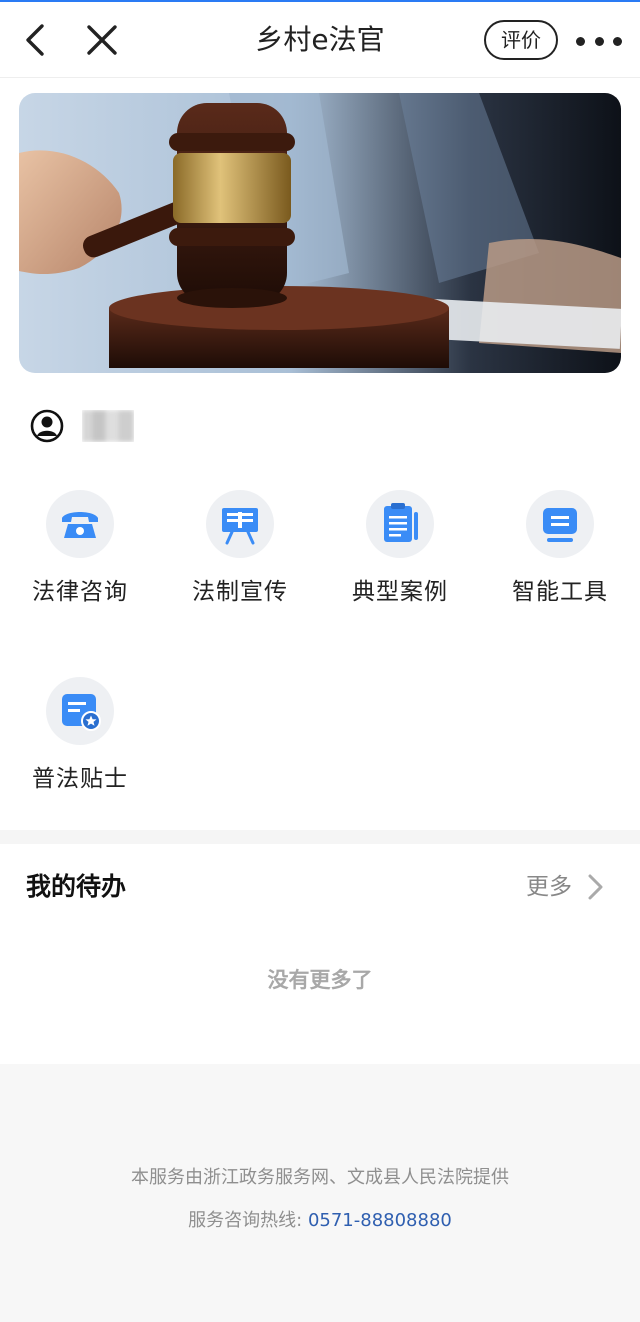 This screenshot has width=640, height=1322. I want to click on service-smart-tools: 智能工具, so click(560, 555).